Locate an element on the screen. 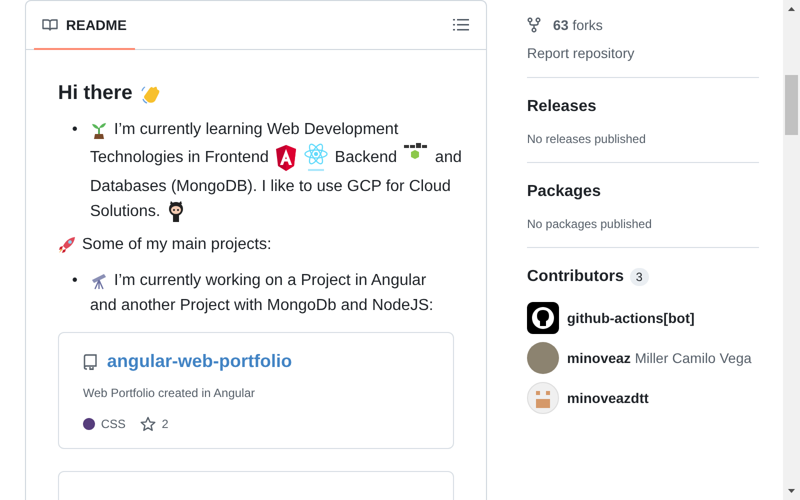  repository-description: Web Portfolio created in Angular is located at coordinates (169, 393).